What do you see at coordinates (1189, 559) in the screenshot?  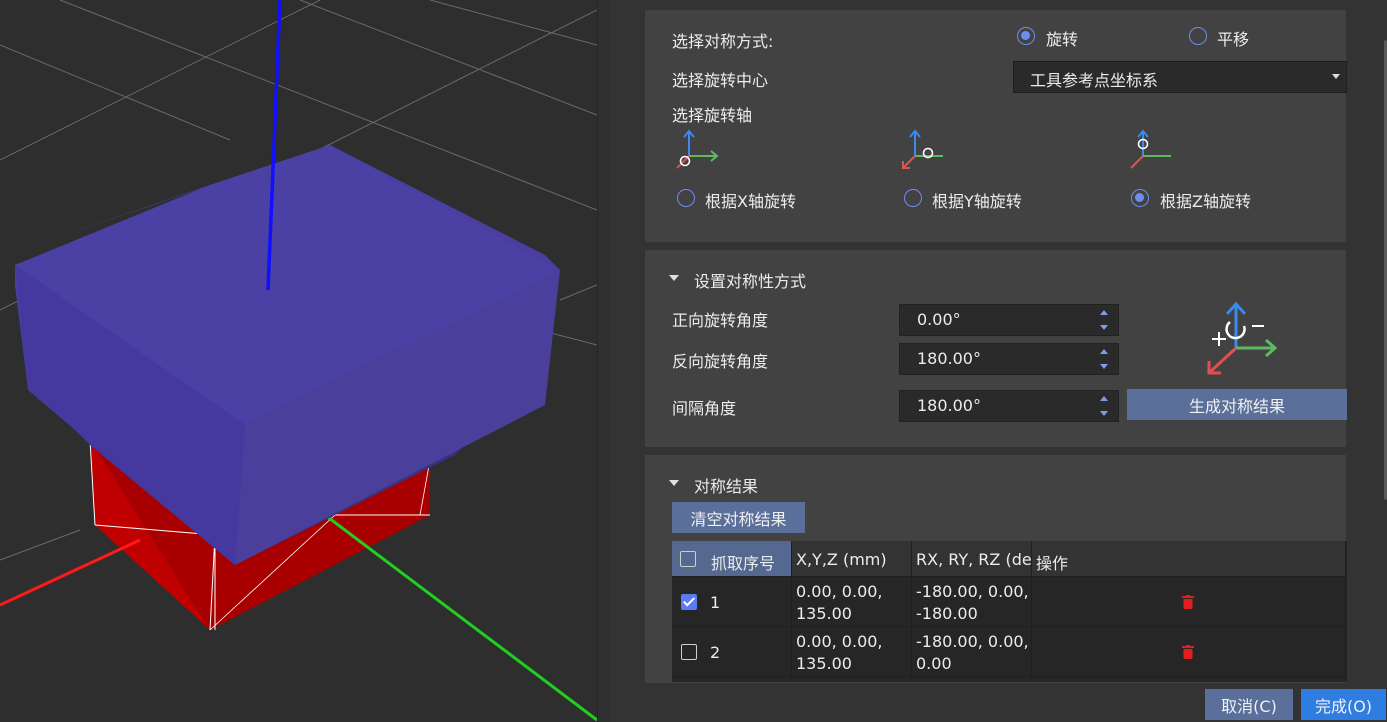 I see `column-header-action: 操作` at bounding box center [1189, 559].